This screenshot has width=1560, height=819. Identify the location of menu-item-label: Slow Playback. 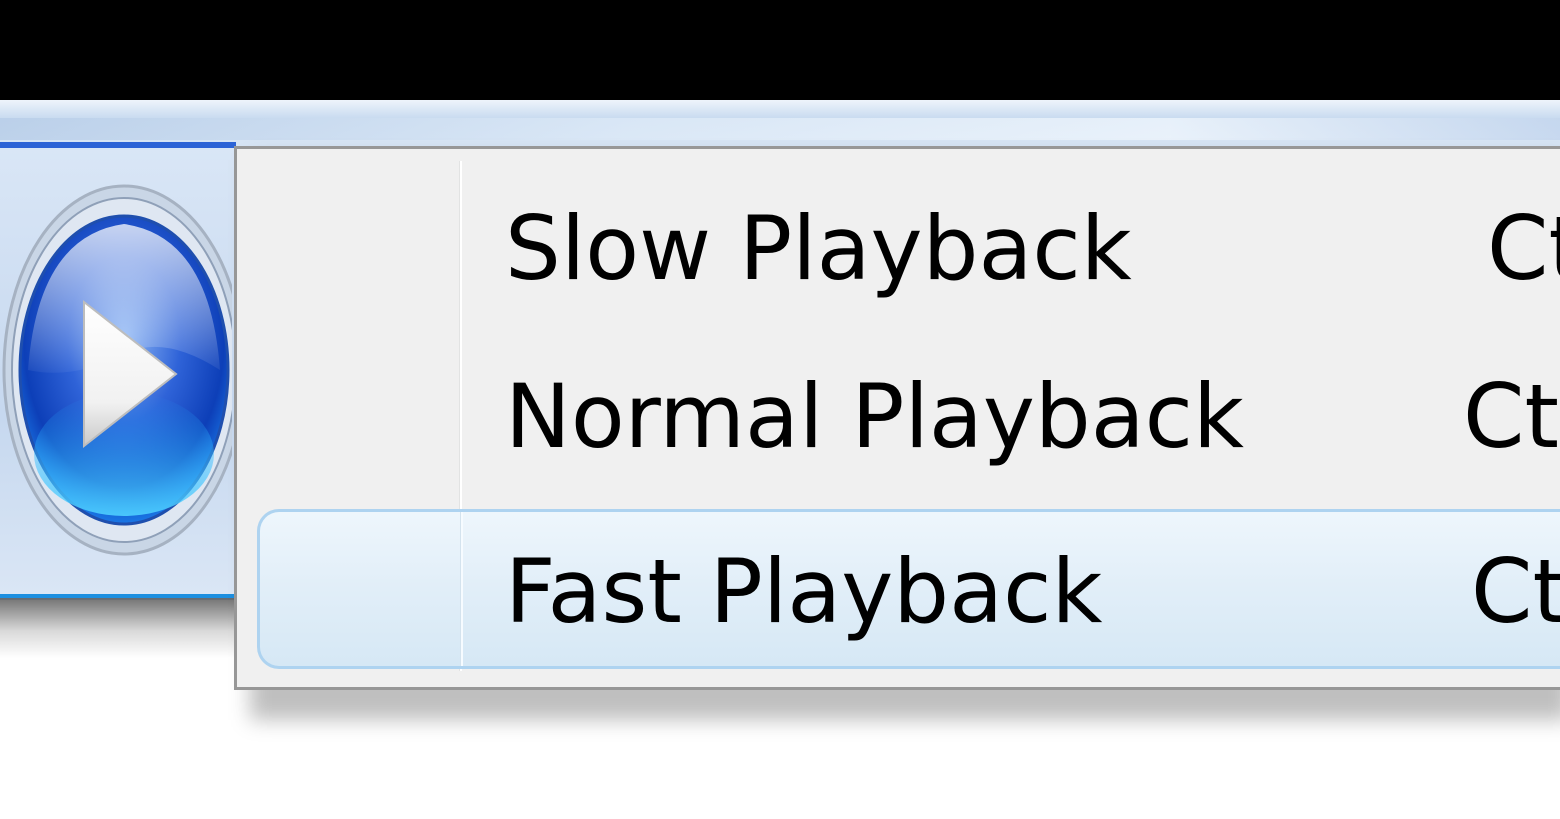
(818, 248).